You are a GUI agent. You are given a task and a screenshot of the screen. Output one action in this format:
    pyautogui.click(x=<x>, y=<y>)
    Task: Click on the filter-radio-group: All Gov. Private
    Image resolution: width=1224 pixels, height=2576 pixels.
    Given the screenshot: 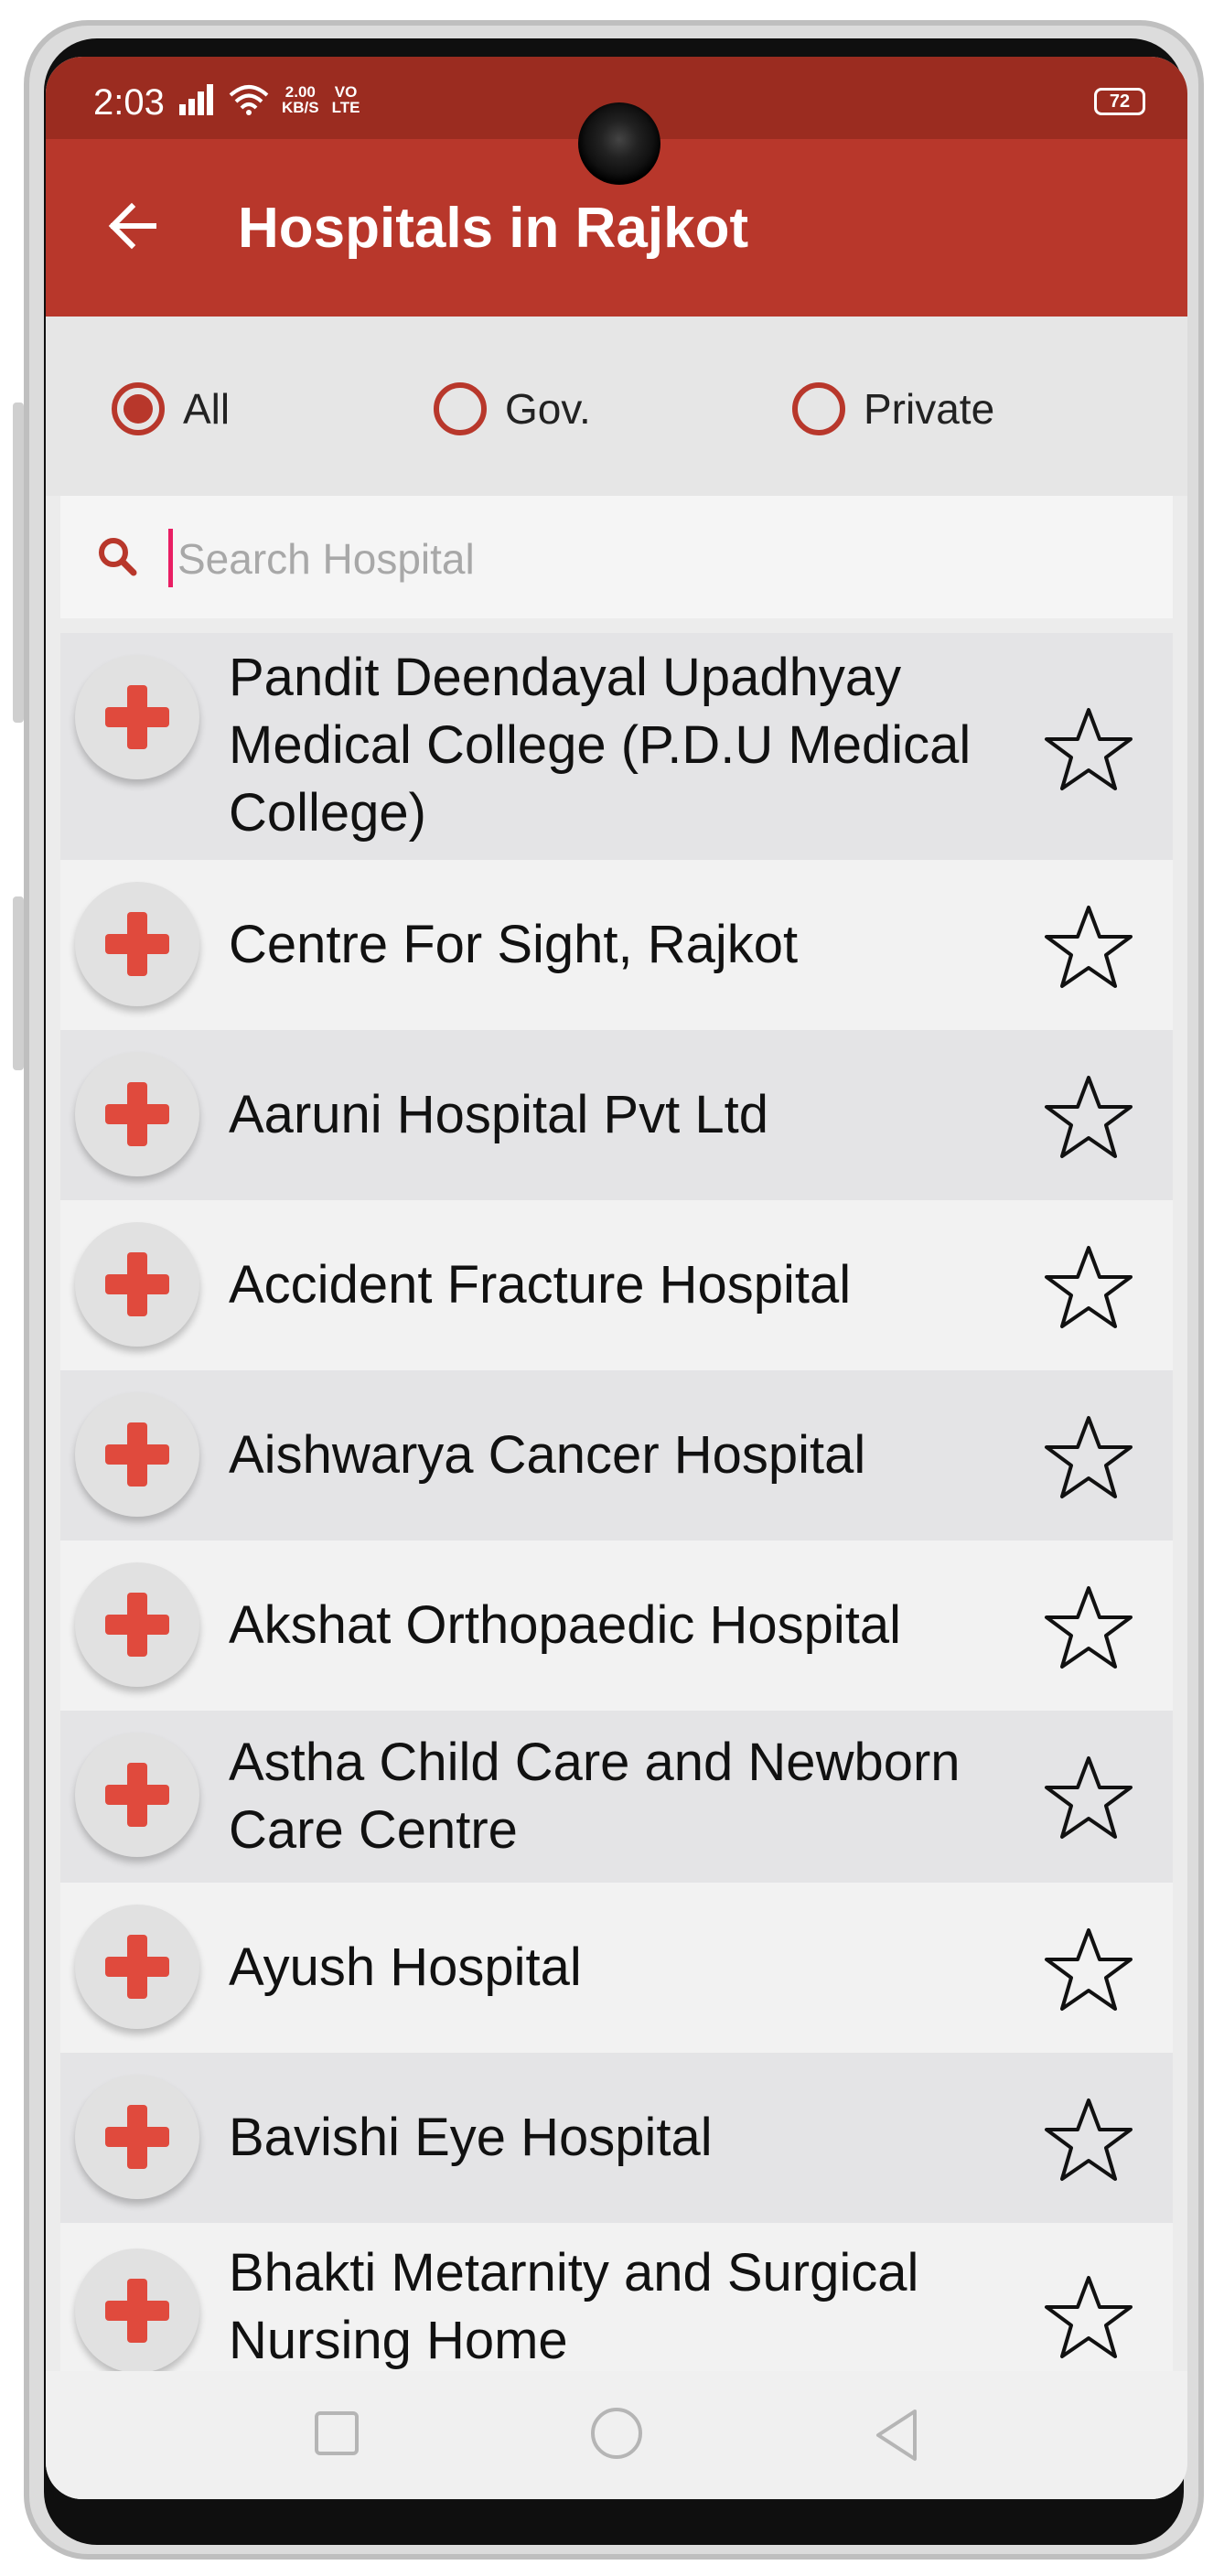 What is the action you would take?
    pyautogui.click(x=616, y=407)
    